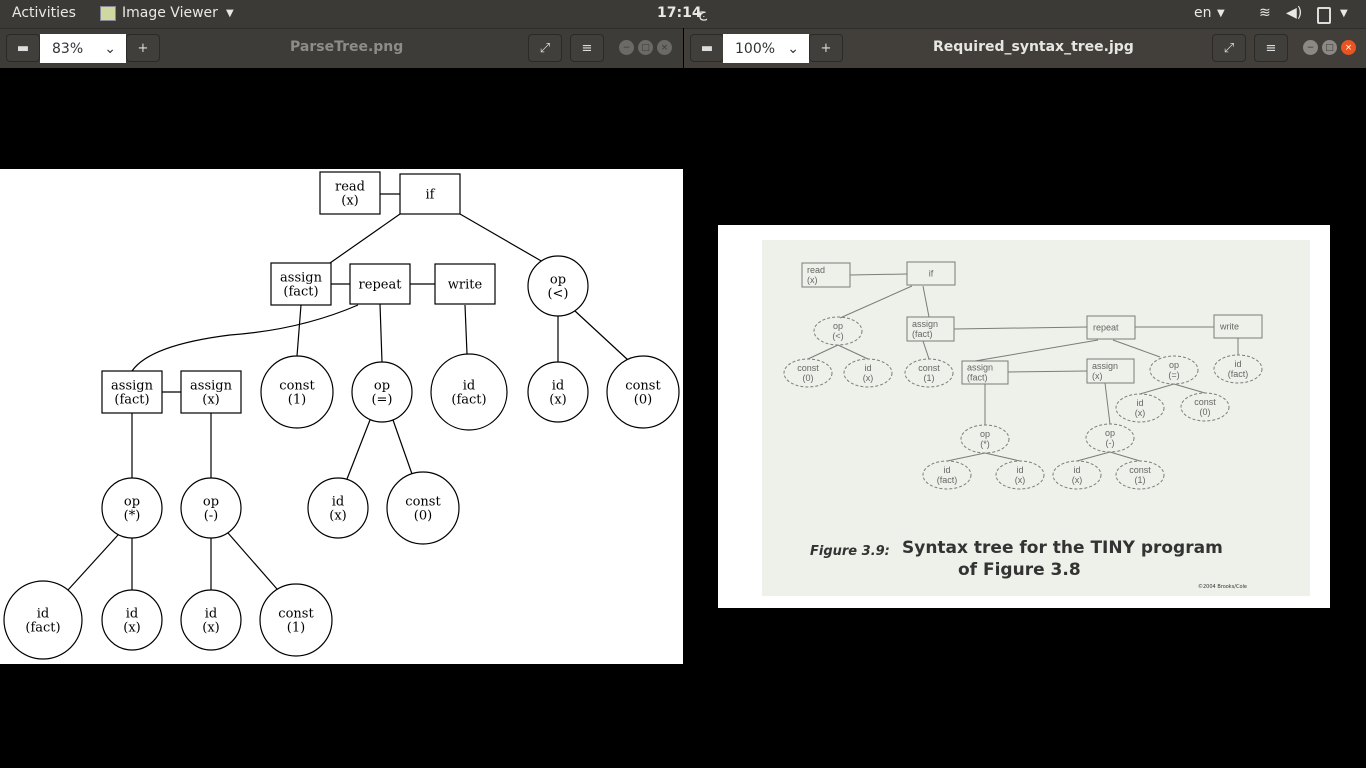 This screenshot has width=1366, height=768. I want to click on syntax-tree-node-label: if, so click(931, 274).